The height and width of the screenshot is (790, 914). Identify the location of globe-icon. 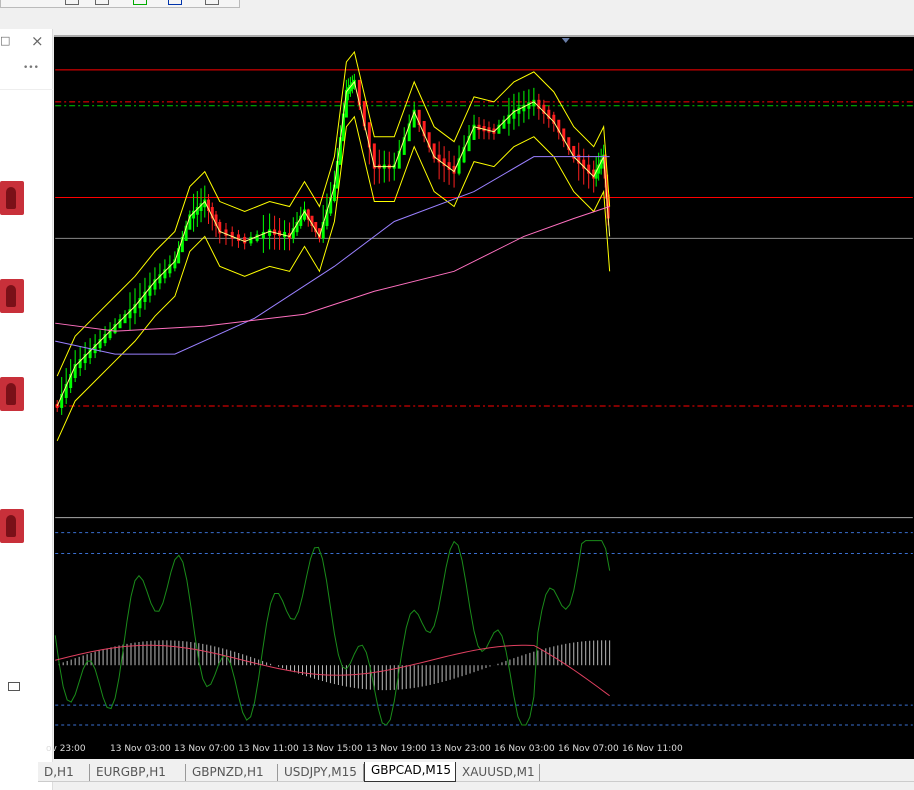
(175, 2).